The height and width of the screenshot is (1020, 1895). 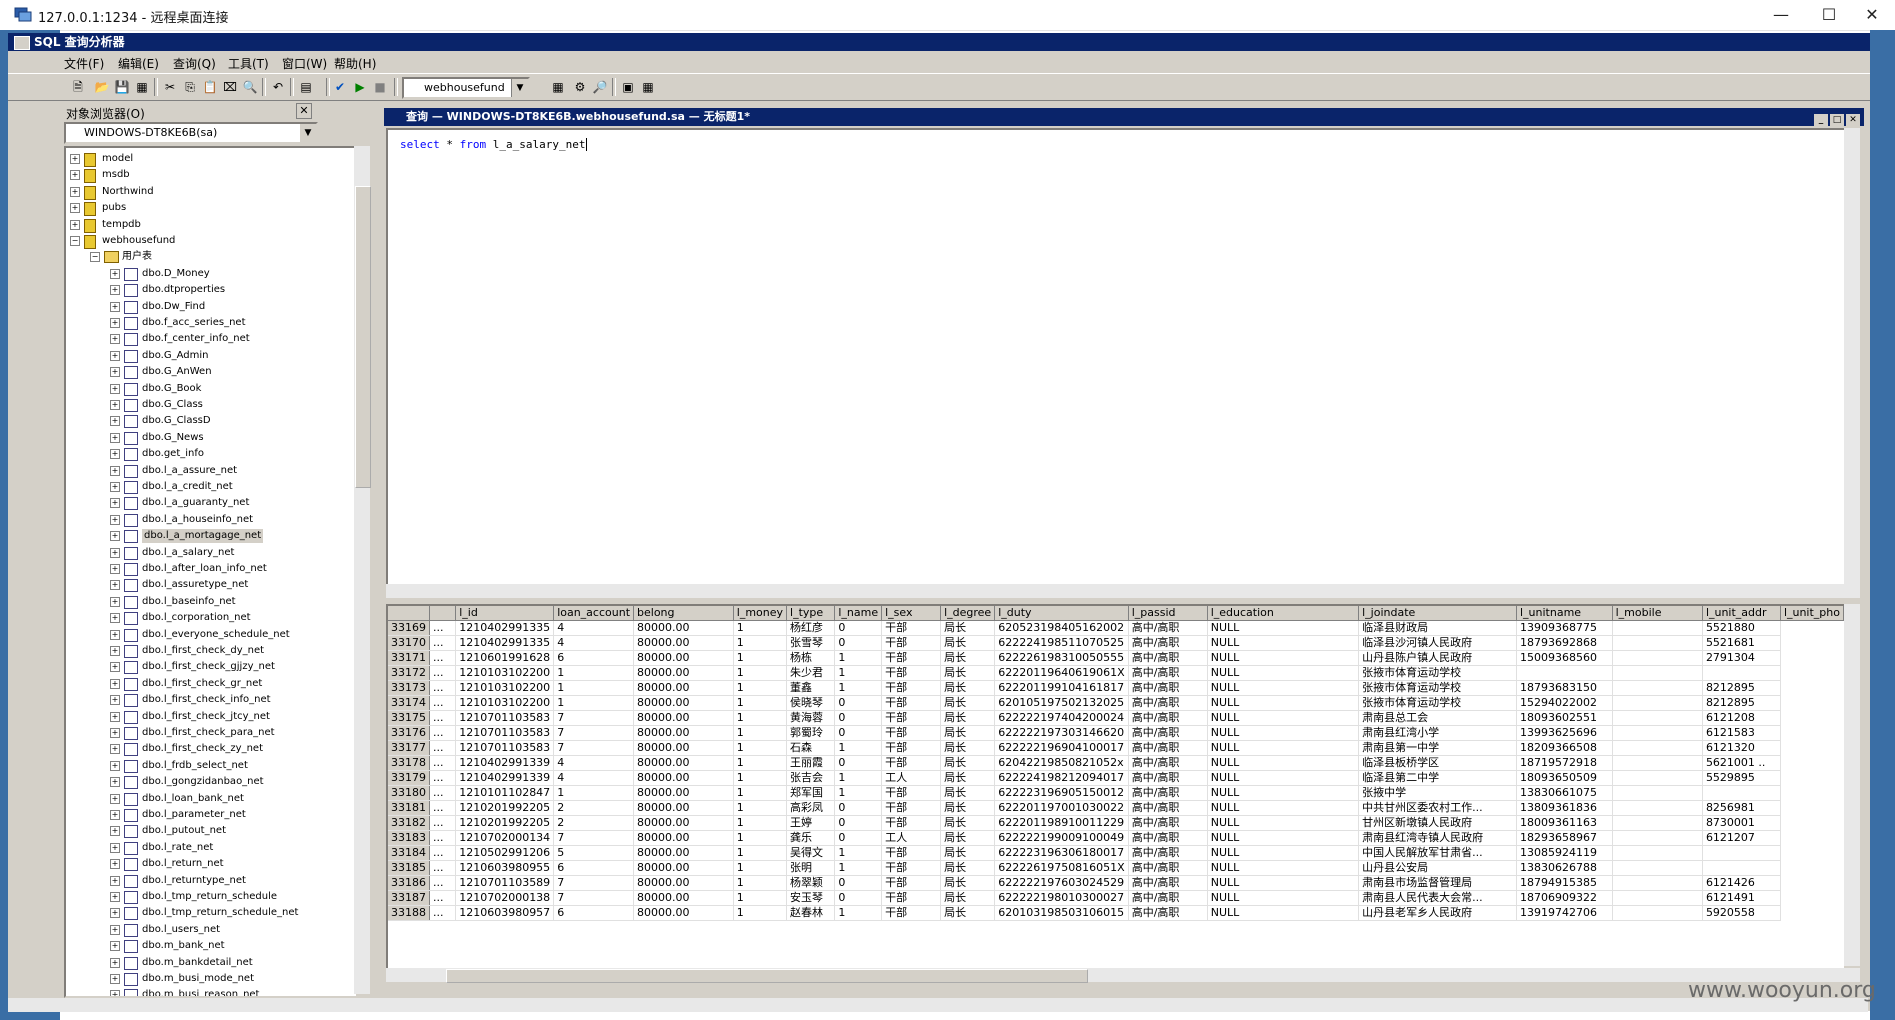 What do you see at coordinates (811, 898) in the screenshot?
I see `grid-cell: 安玉琴` at bounding box center [811, 898].